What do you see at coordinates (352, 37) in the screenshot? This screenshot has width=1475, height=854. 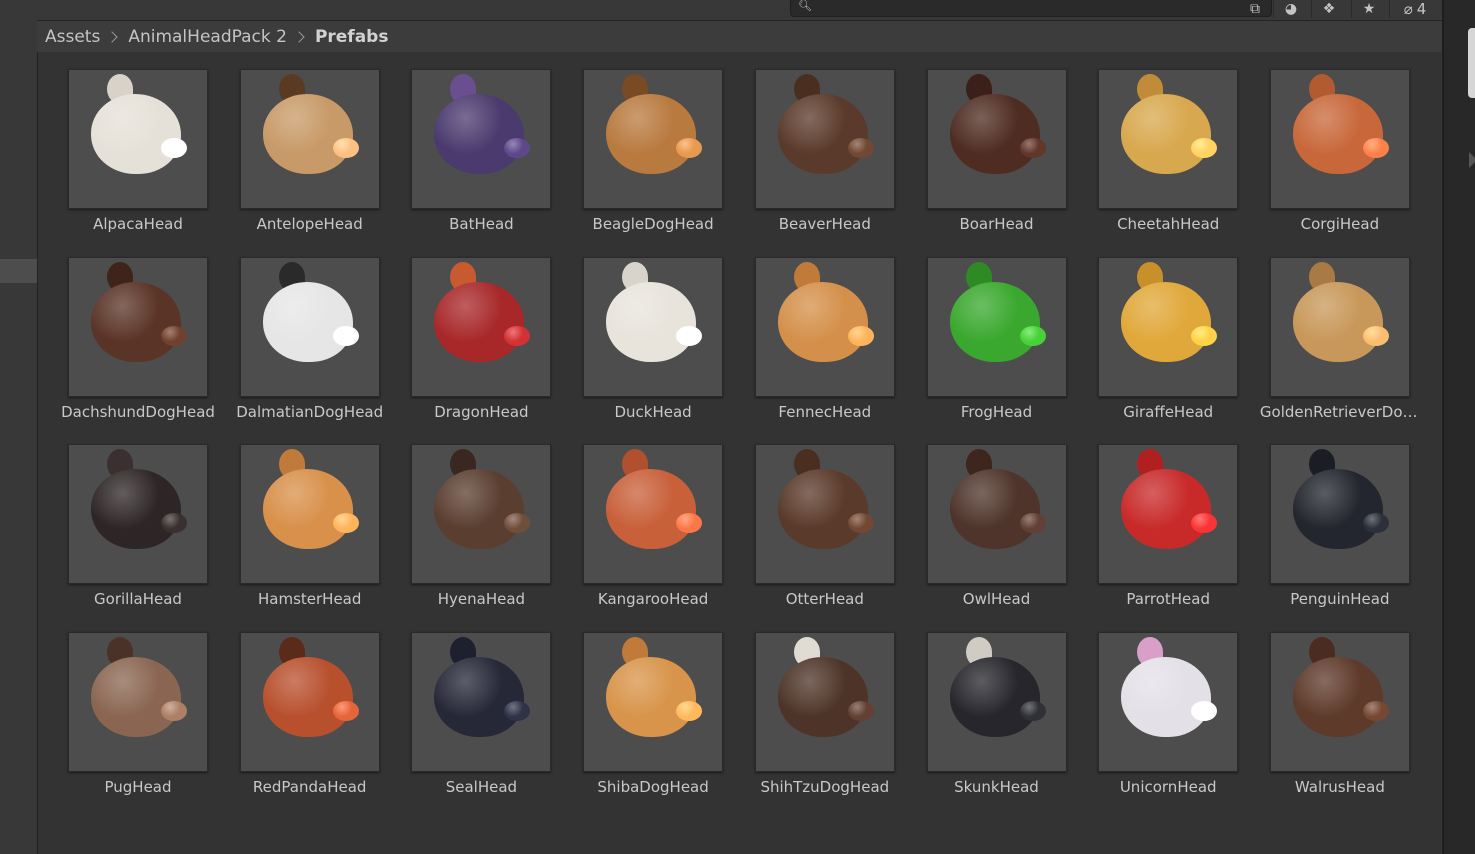 I see `breadcrumb-prefabs: Prefabs` at bounding box center [352, 37].